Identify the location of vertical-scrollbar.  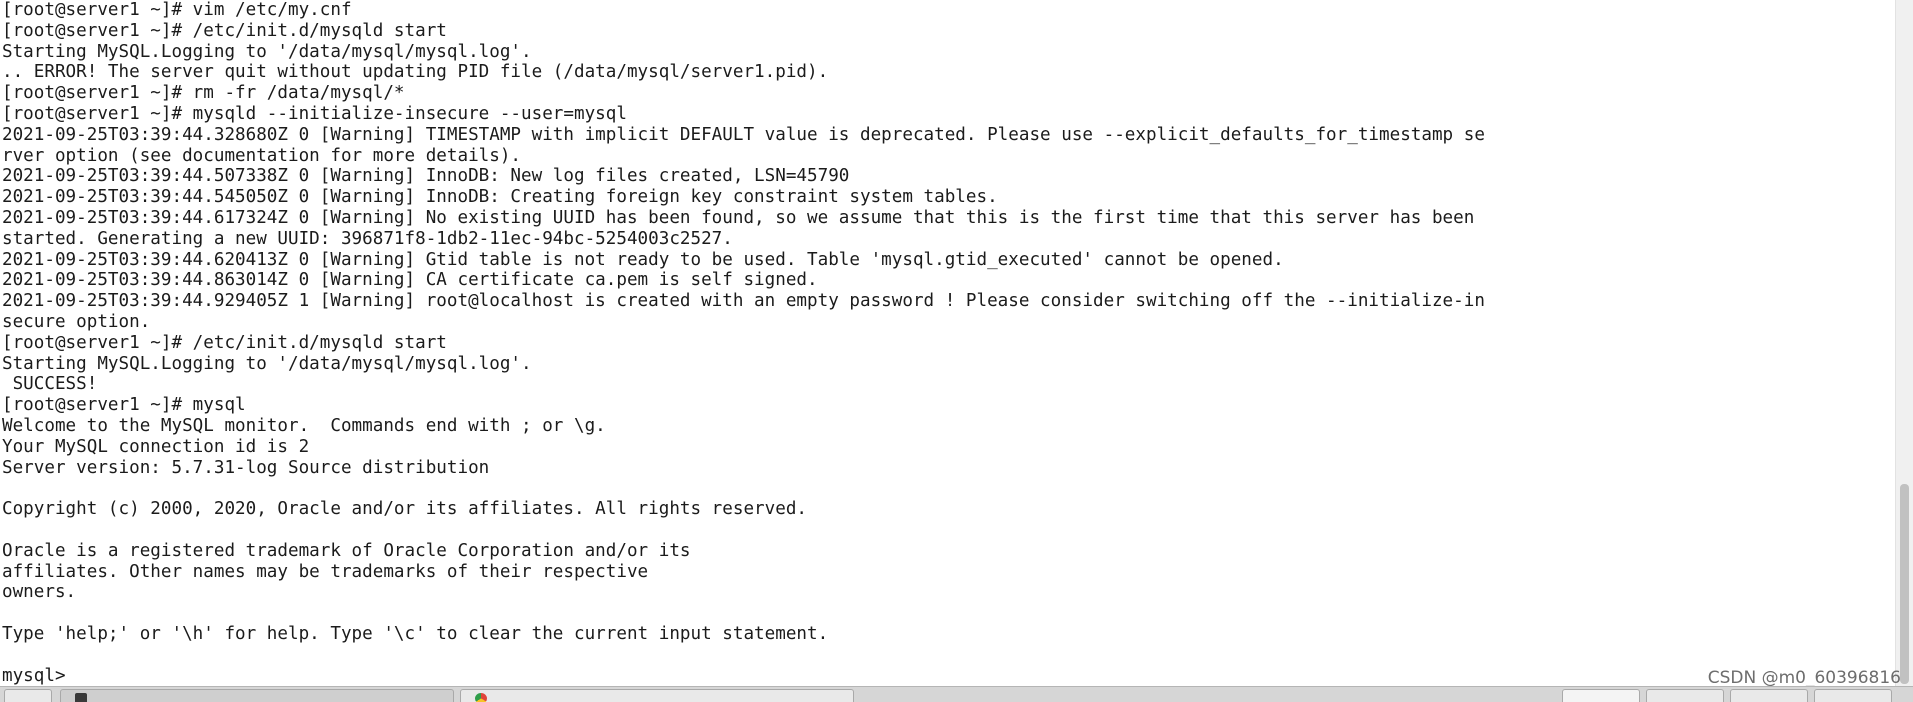
(1904, 343).